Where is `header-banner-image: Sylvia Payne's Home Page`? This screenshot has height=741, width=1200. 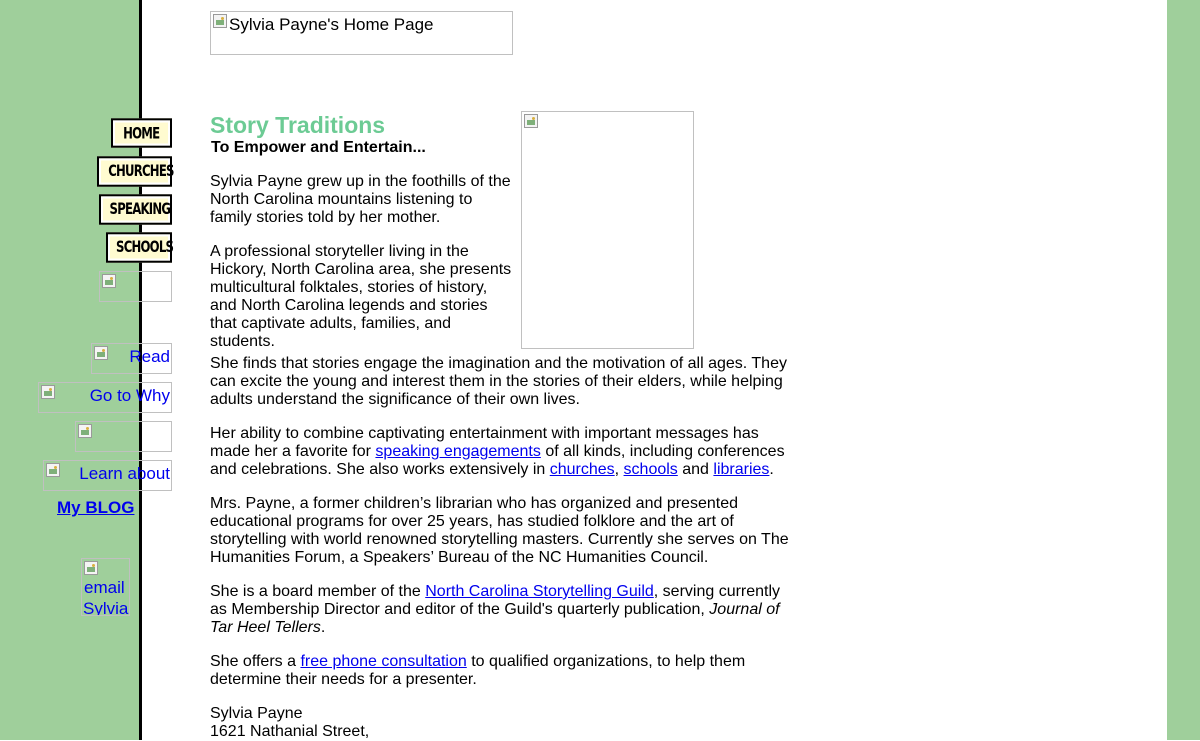 header-banner-image: Sylvia Payne's Home Page is located at coordinates (361, 33).